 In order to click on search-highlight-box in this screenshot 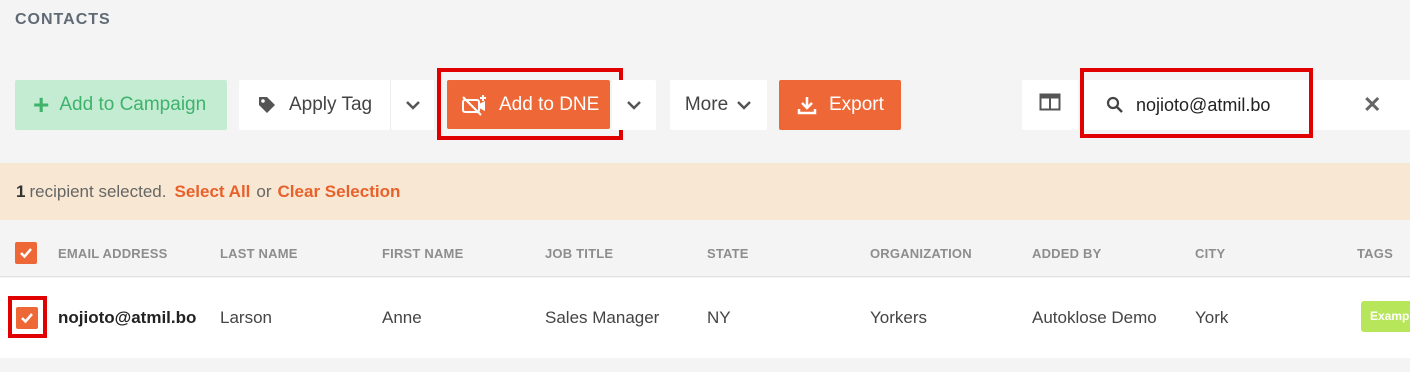, I will do `click(1196, 103)`.